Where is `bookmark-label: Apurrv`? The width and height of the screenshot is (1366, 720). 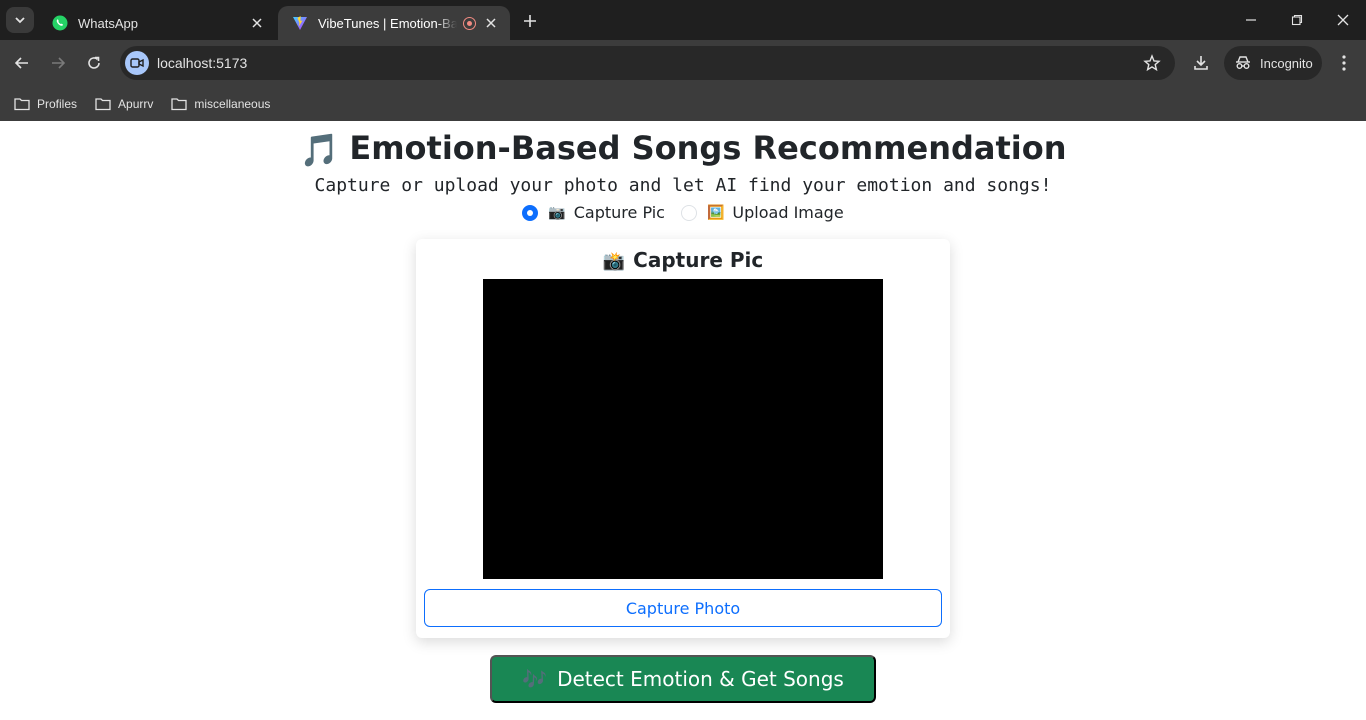
bookmark-label: Apurrv is located at coordinates (136, 103).